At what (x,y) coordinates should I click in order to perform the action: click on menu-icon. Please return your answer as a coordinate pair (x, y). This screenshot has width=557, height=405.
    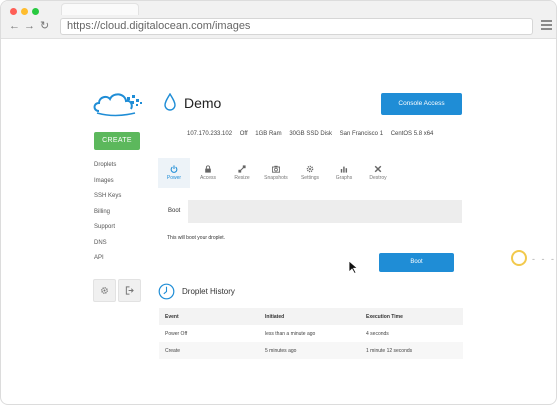
    Looking at the image, I should click on (546, 25).